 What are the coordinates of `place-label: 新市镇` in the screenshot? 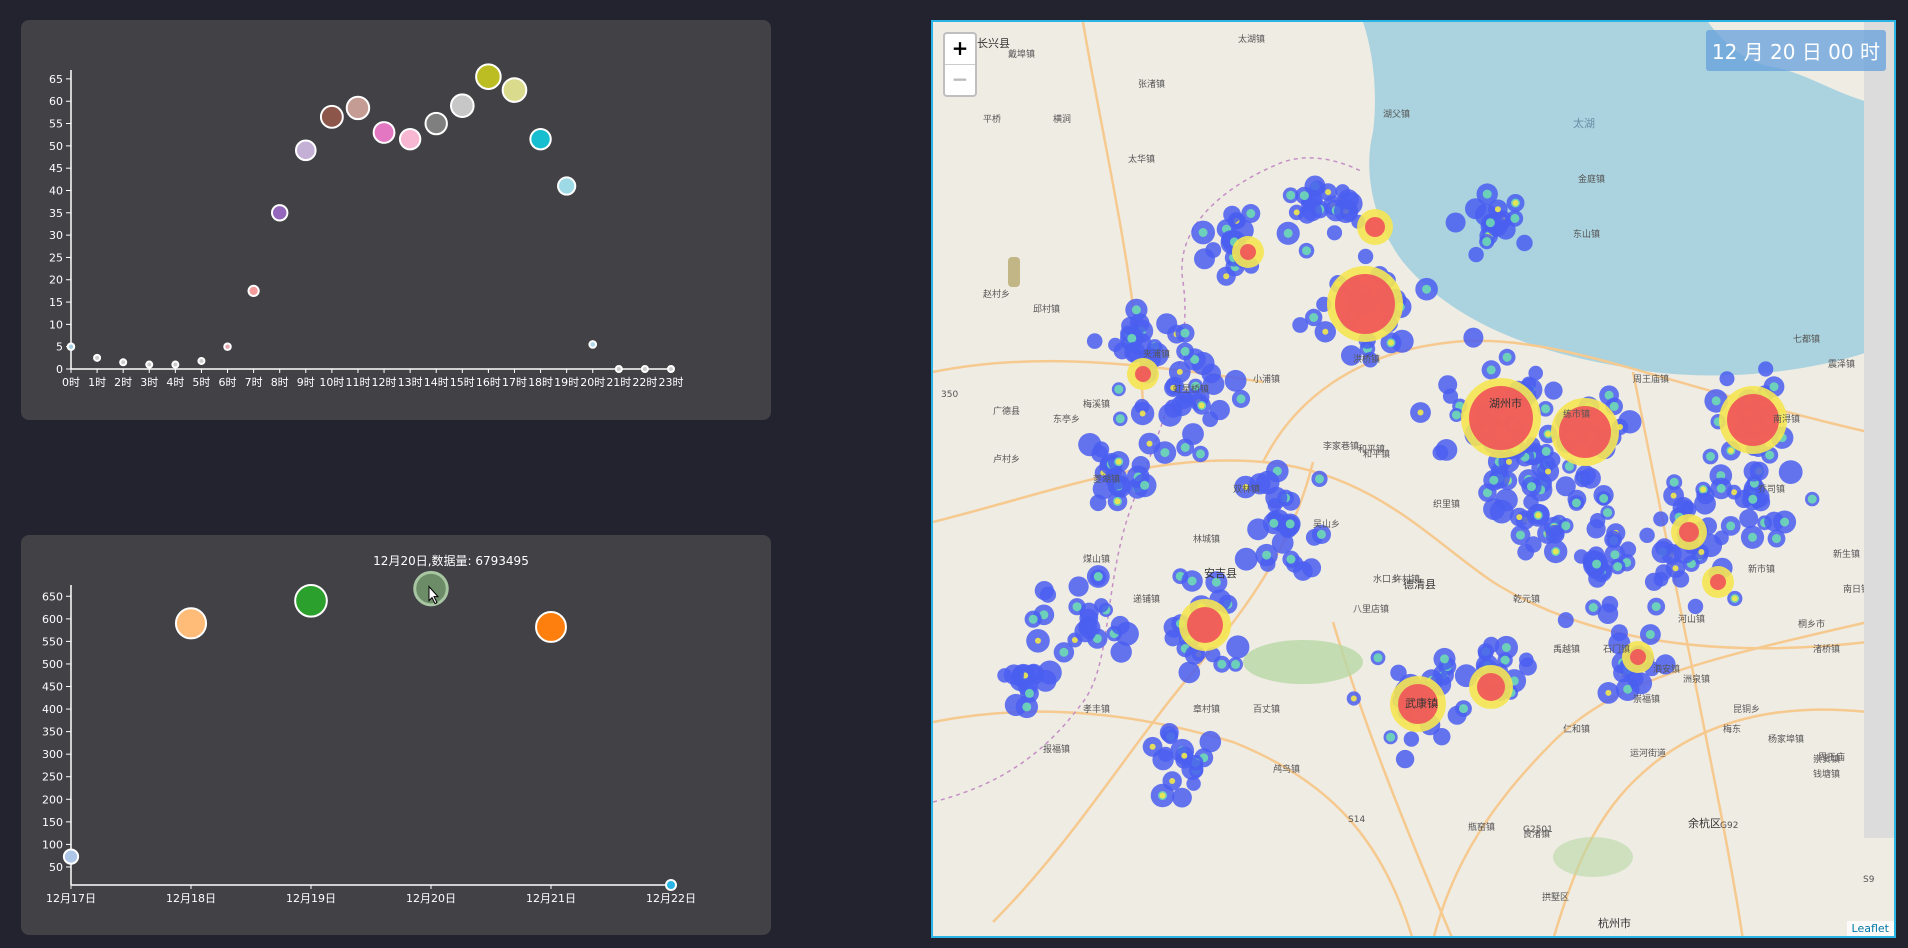 It's located at (1761, 569).